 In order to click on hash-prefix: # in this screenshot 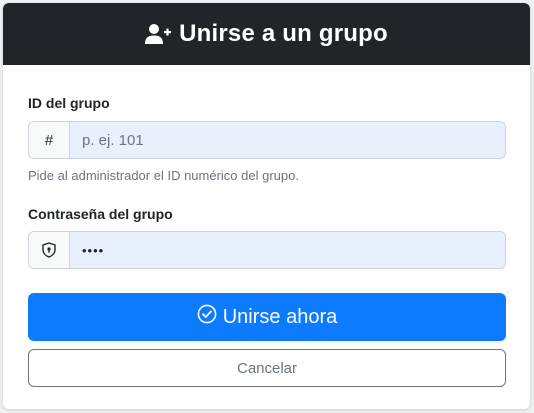, I will do `click(49, 140)`.